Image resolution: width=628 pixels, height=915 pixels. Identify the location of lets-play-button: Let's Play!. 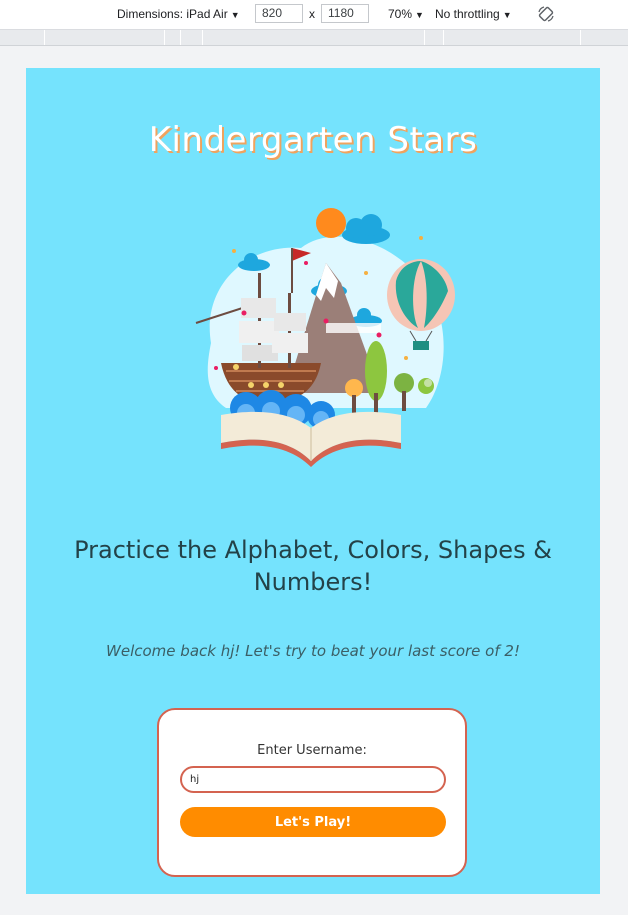
(313, 822).